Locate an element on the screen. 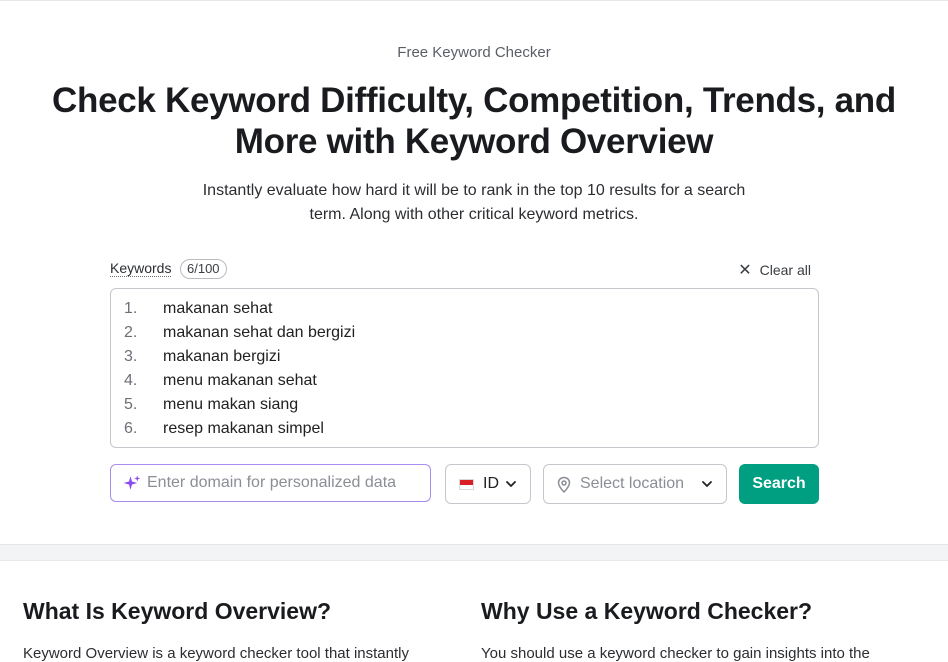  domain-input is located at coordinates (286, 483).